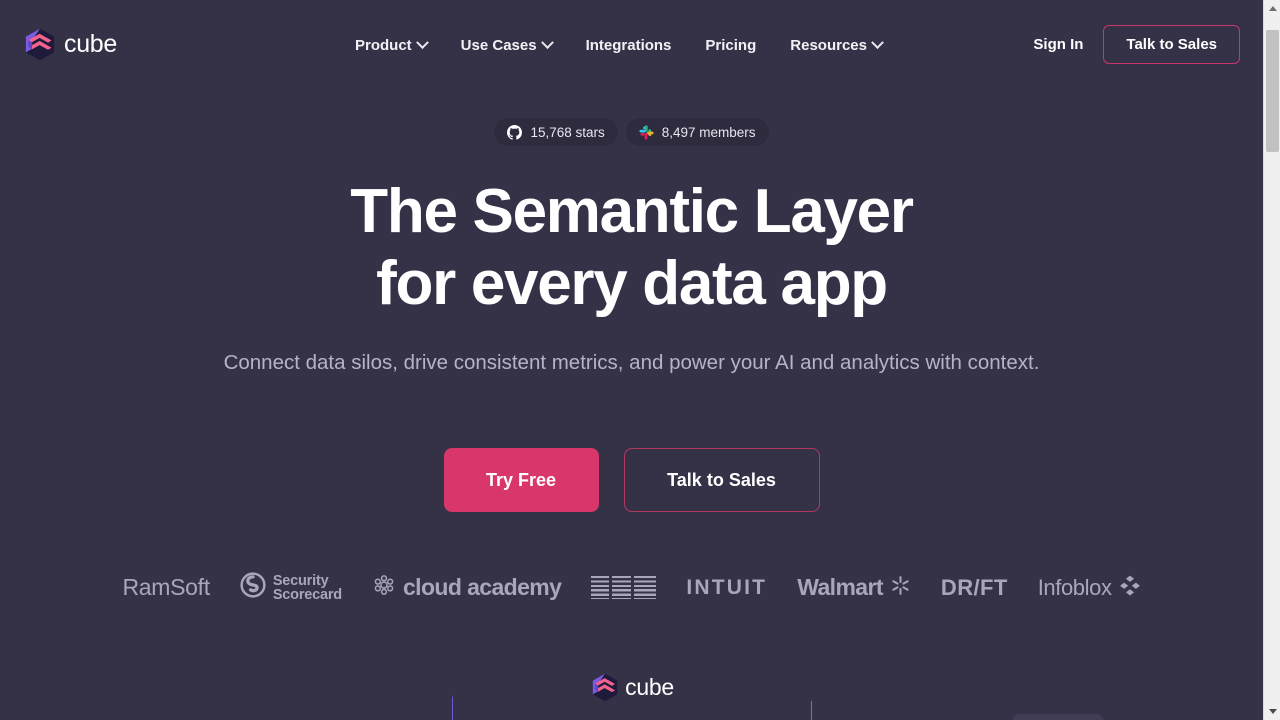  I want to click on nav-item-use-cases: Use Cases, so click(506, 44).